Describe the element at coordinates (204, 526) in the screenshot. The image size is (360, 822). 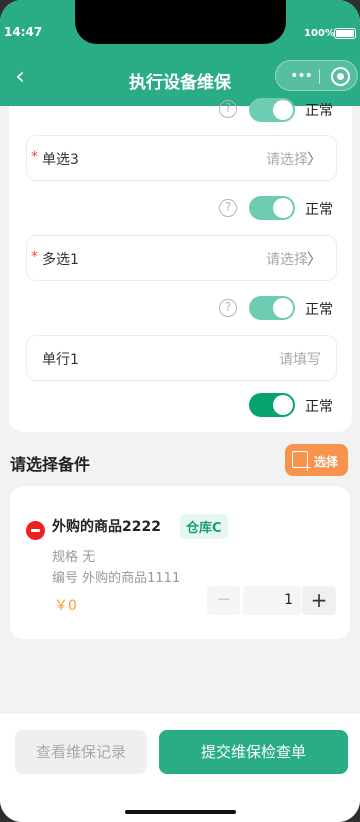
I see `warehouse-badge: 仓库C` at that location.